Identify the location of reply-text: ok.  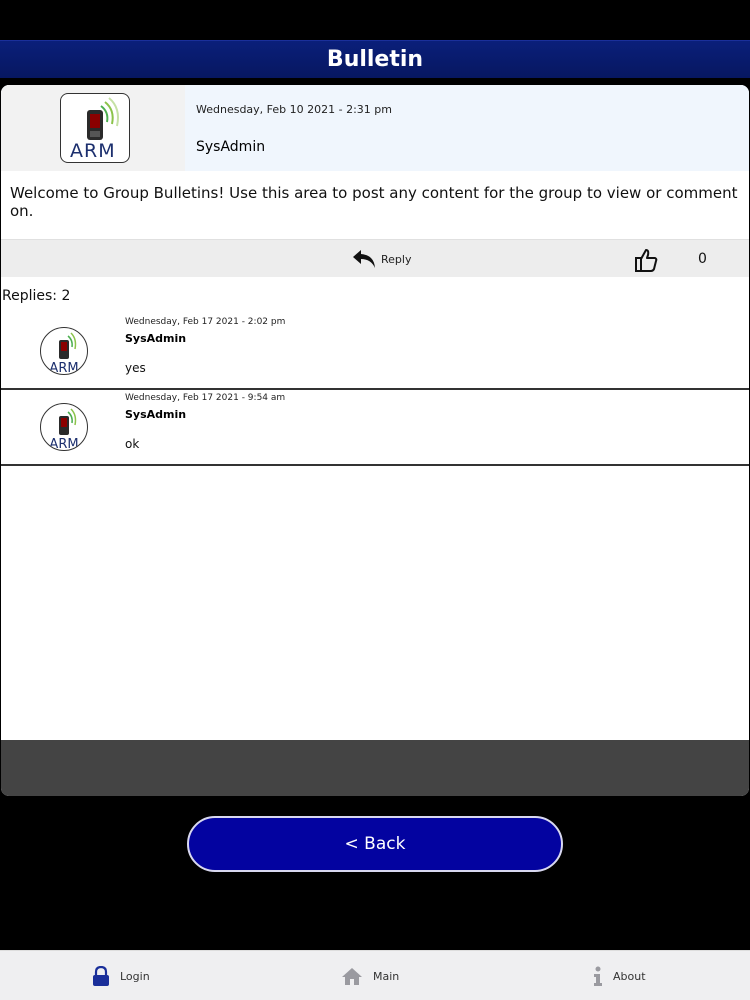
(132, 444).